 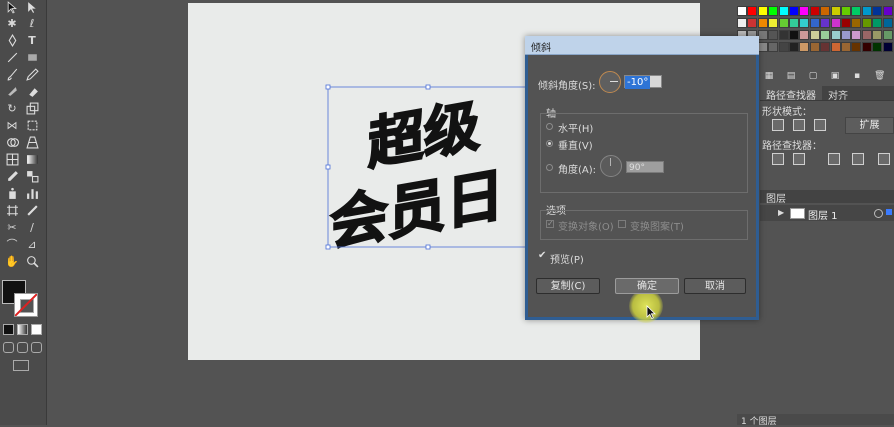 What do you see at coordinates (32, 244) in the screenshot?
I see `print-tiling-tool-icon: ⊿` at bounding box center [32, 244].